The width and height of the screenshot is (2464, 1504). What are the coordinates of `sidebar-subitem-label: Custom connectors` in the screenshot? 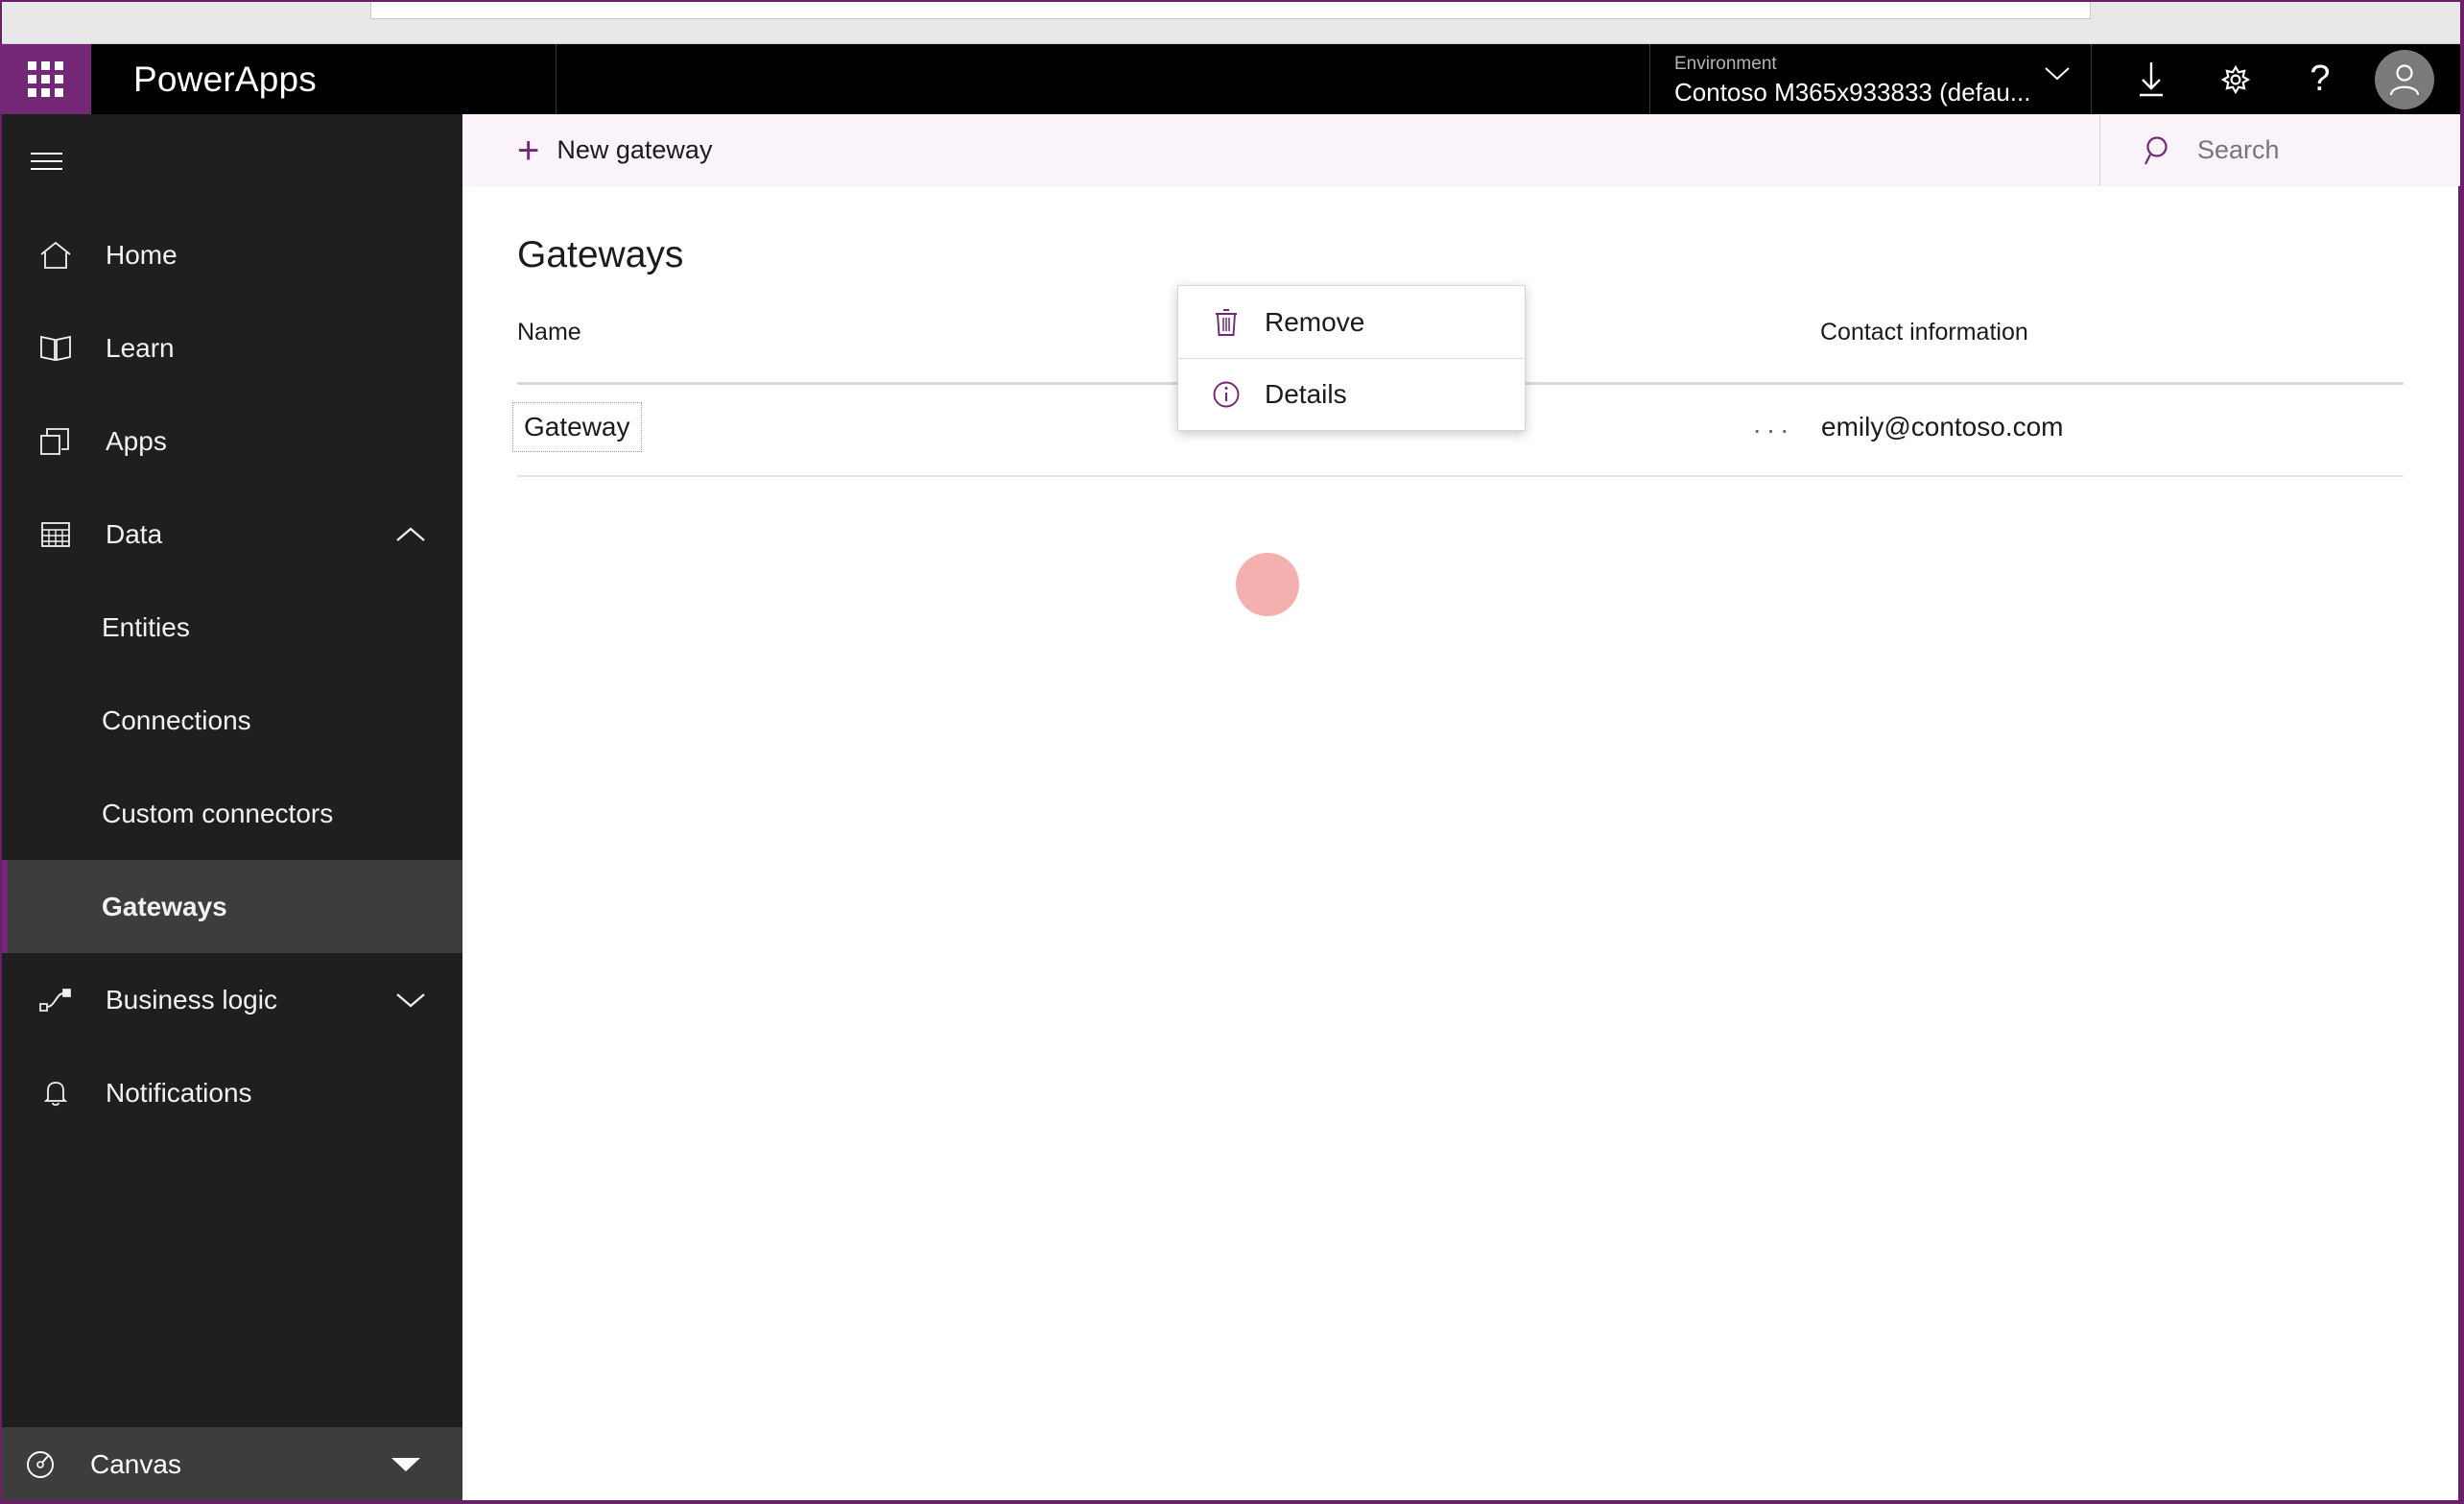 It's located at (218, 813).